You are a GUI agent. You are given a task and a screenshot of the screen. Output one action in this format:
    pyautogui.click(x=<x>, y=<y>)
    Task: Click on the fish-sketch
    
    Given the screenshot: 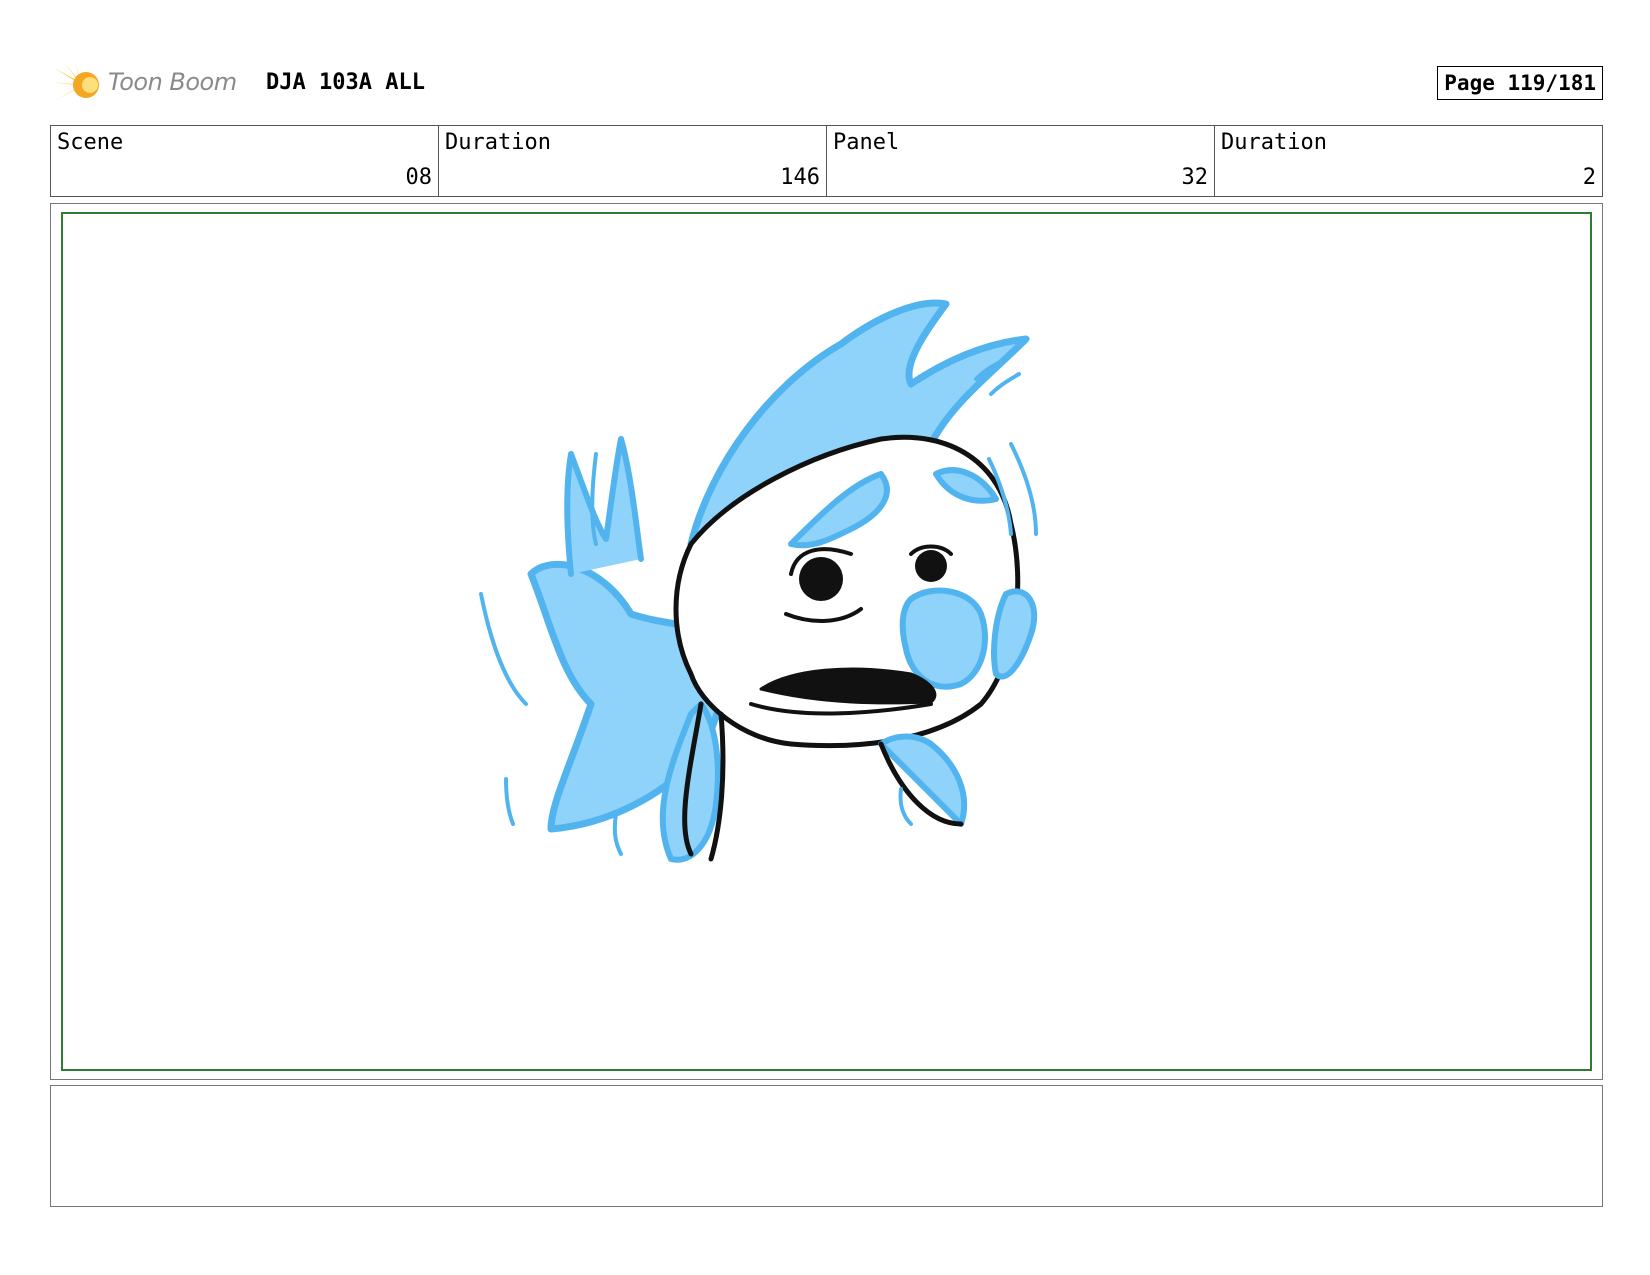 What is the action you would take?
    pyautogui.click(x=758, y=581)
    